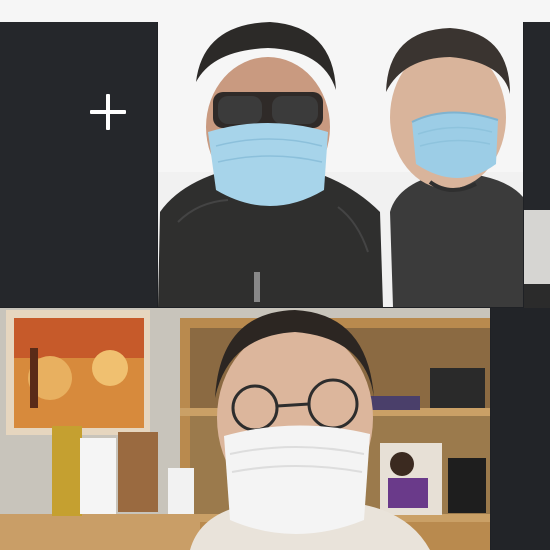 Image resolution: width=550 pixels, height=550 pixels. Describe the element at coordinates (520, 429) in the screenshot. I see `side-tile-bottom` at that location.